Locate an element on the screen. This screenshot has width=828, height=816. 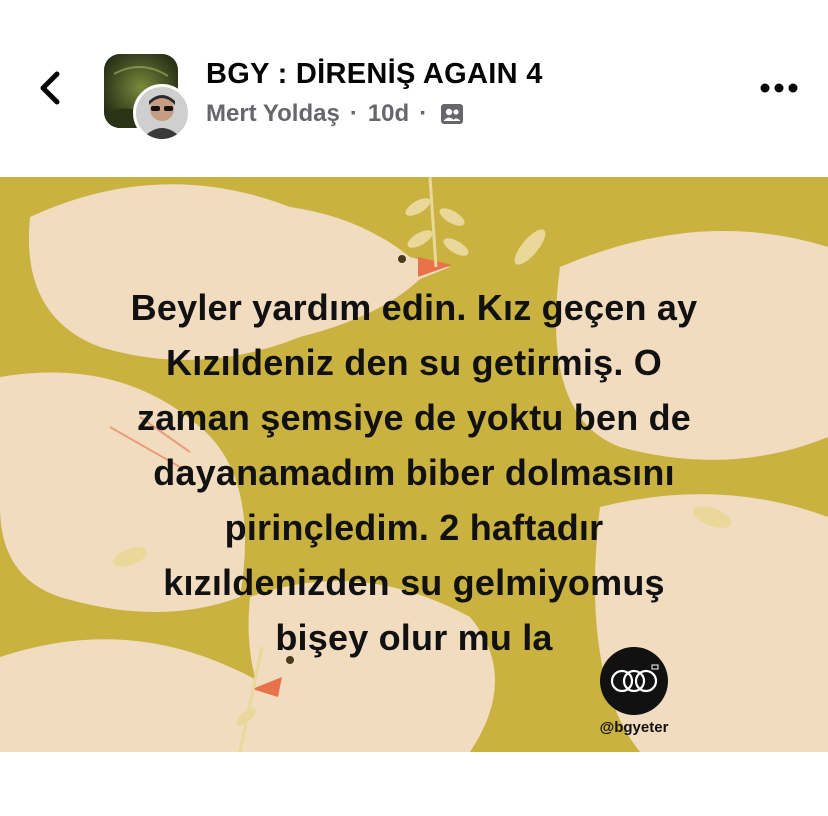
back-button is located at coordinates (50, 88).